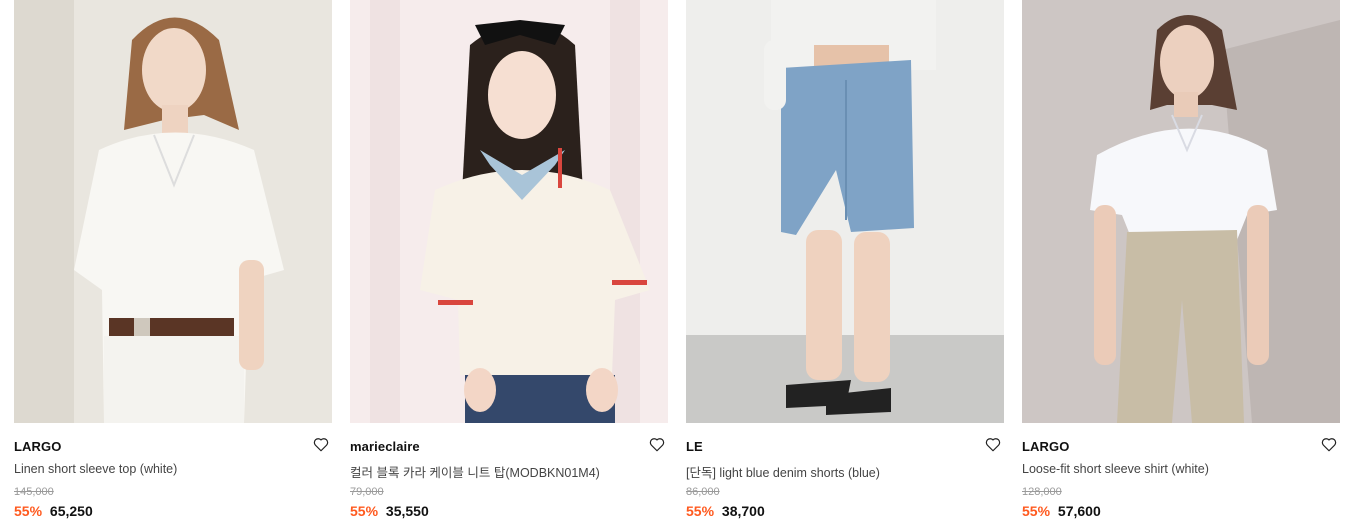 The width and height of the screenshot is (1349, 530). Describe the element at coordinates (34, 492) in the screenshot. I see `original-price: 145,000` at that location.